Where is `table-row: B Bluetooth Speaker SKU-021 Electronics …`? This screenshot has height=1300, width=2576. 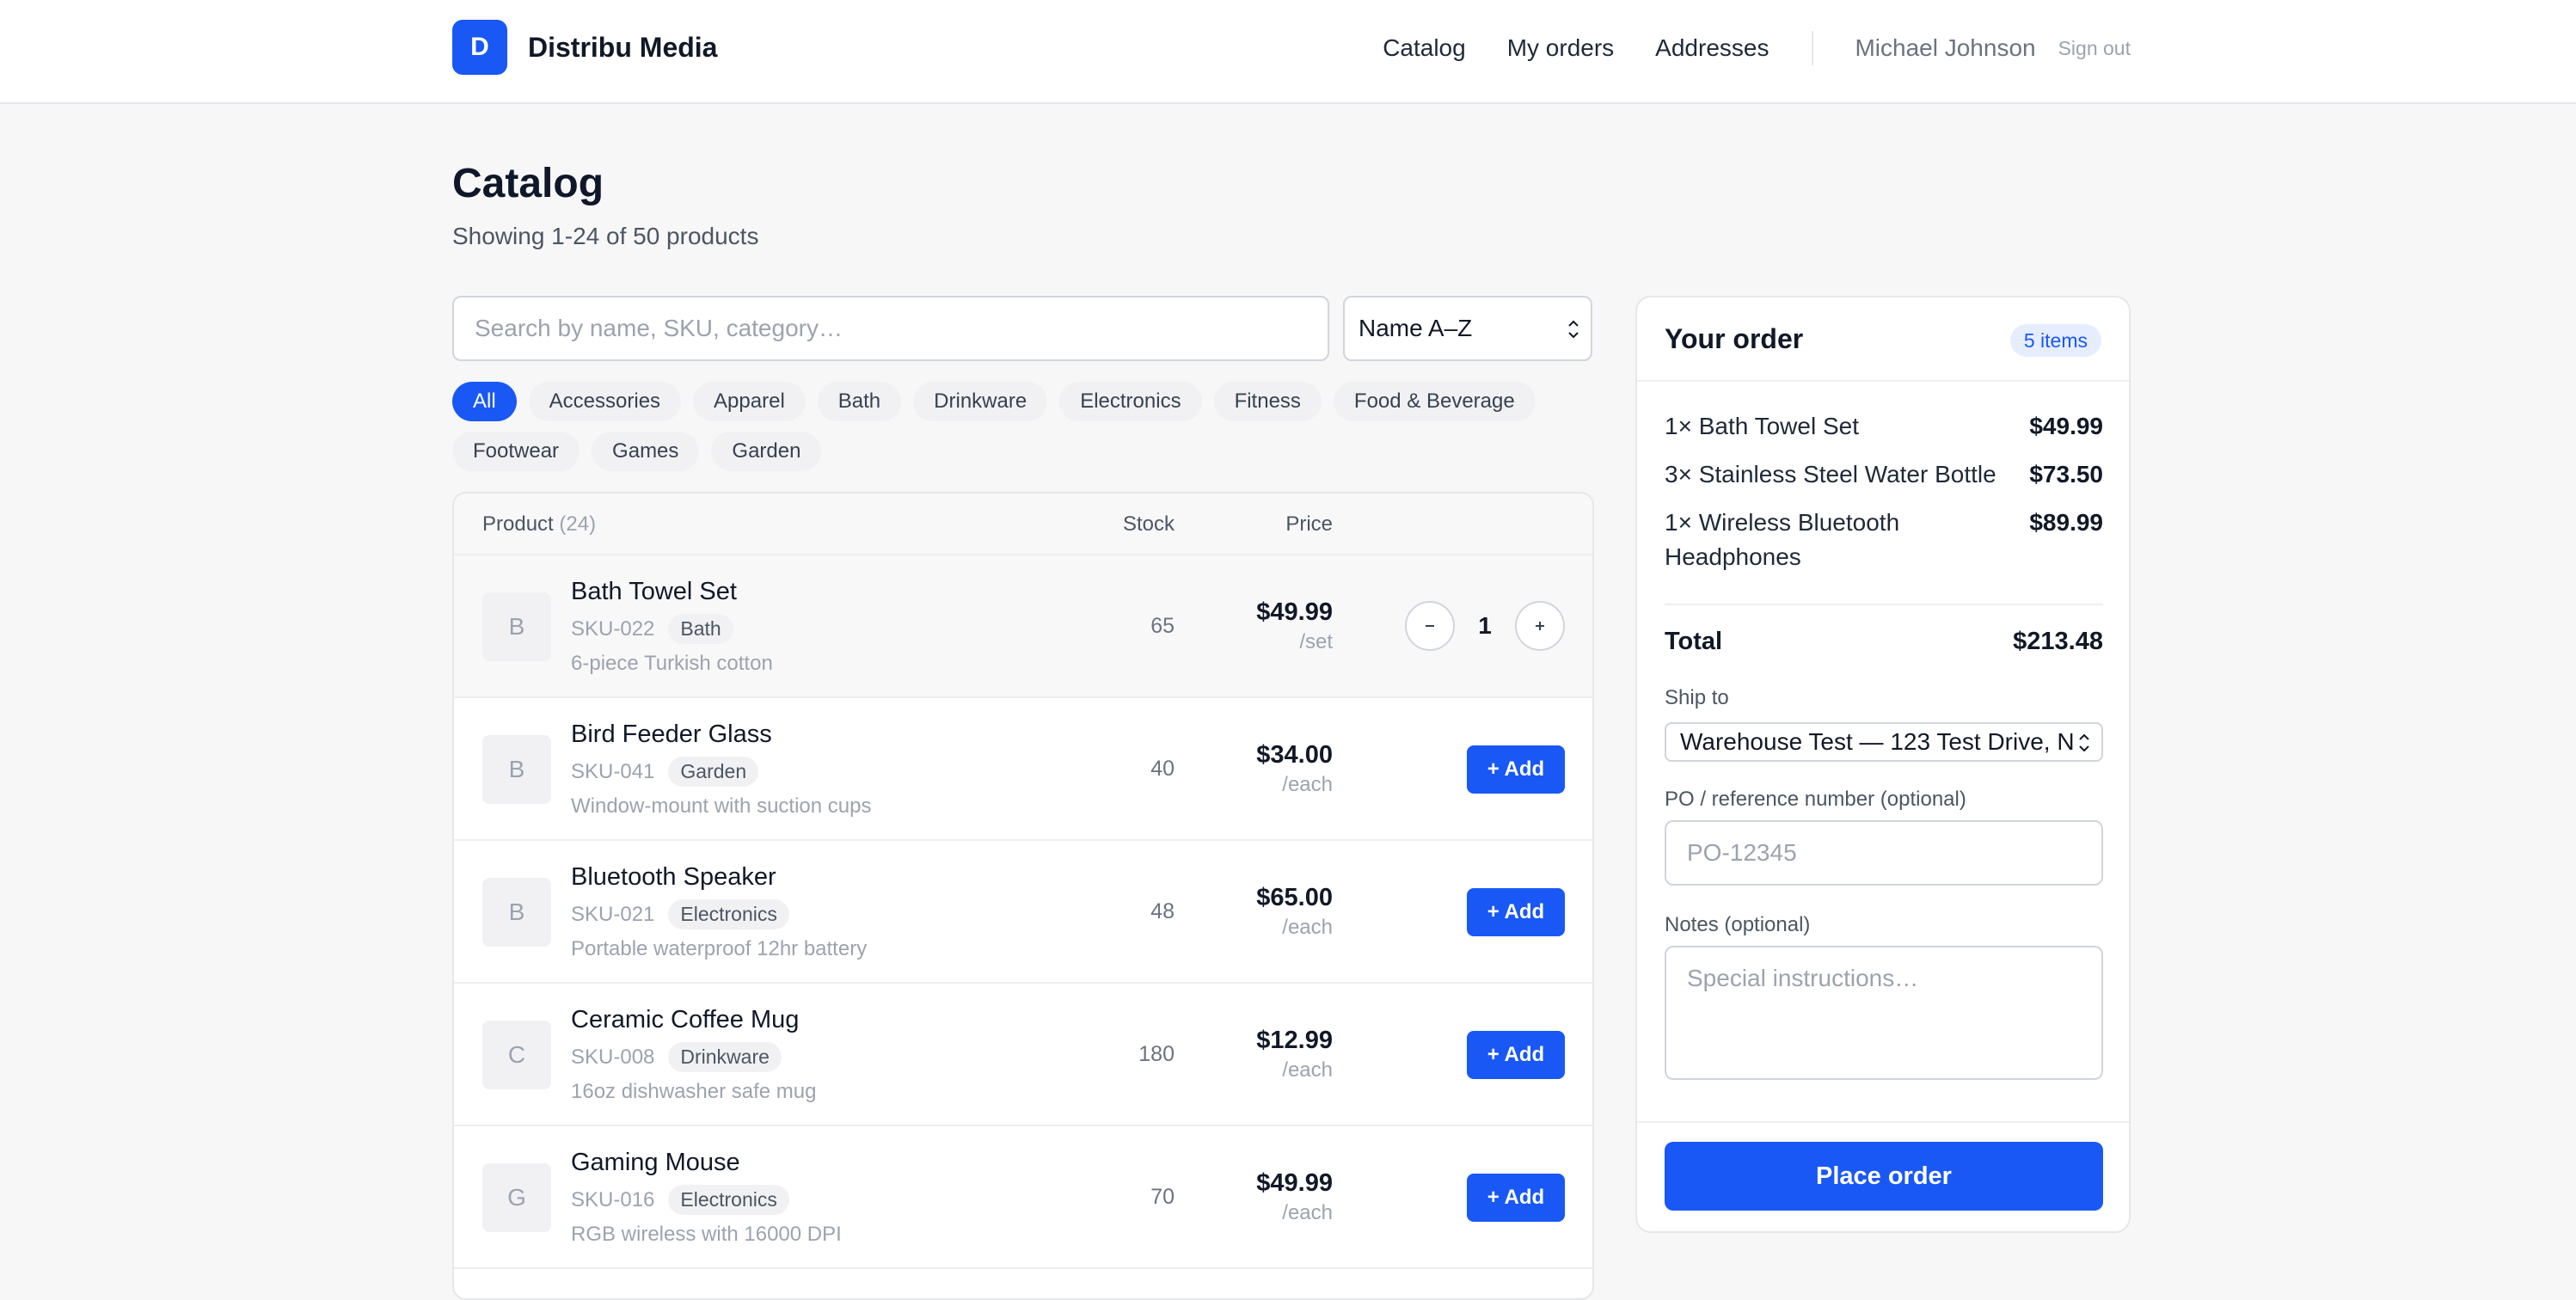 table-row: B Bluetooth Speaker SKU-021 Electronics … is located at coordinates (1023, 912).